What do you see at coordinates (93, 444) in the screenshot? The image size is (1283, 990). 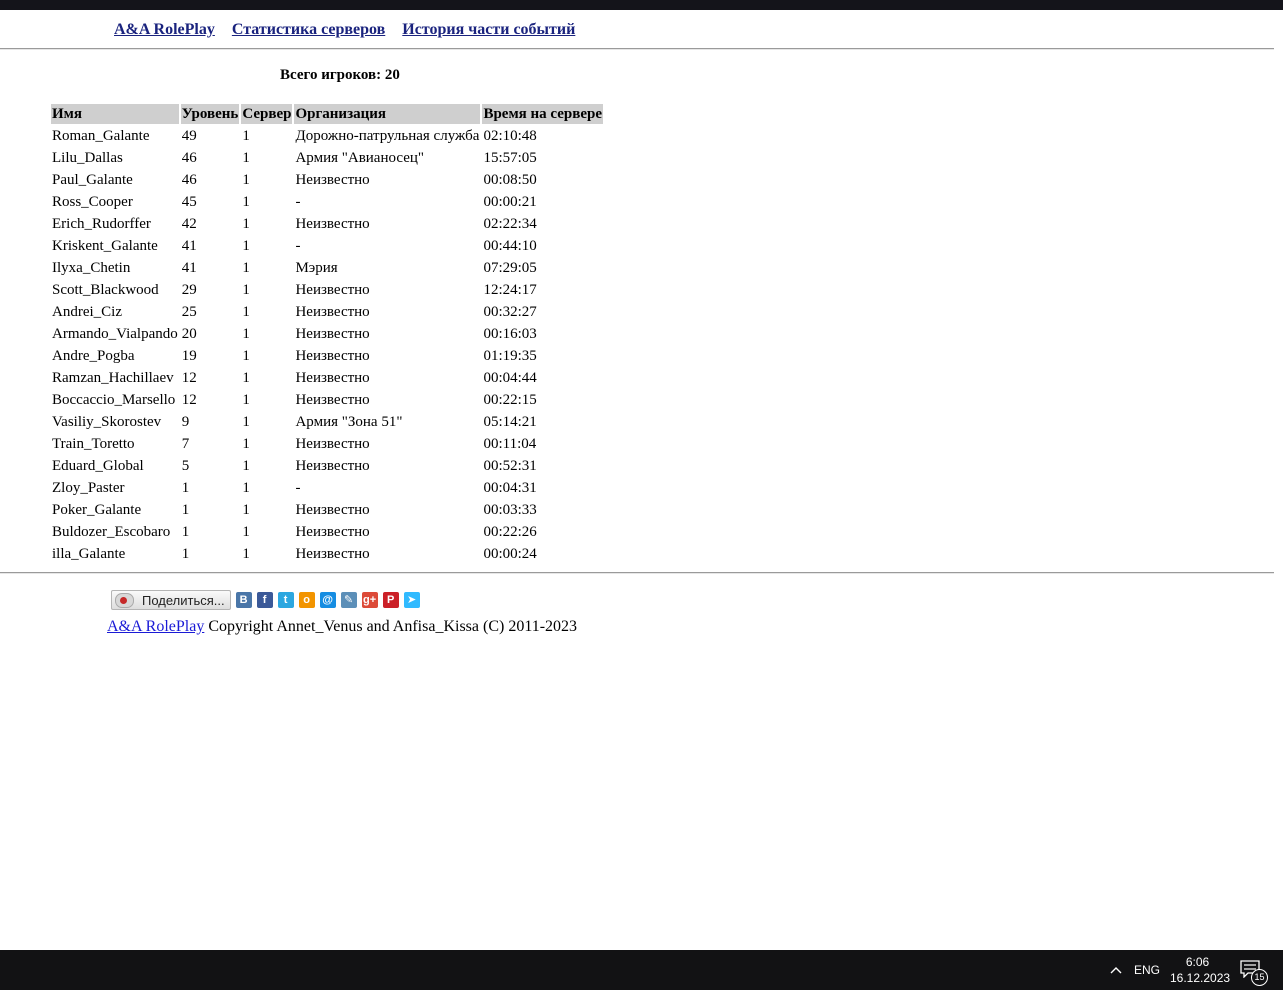 I see `player-name: Train_Toretto` at bounding box center [93, 444].